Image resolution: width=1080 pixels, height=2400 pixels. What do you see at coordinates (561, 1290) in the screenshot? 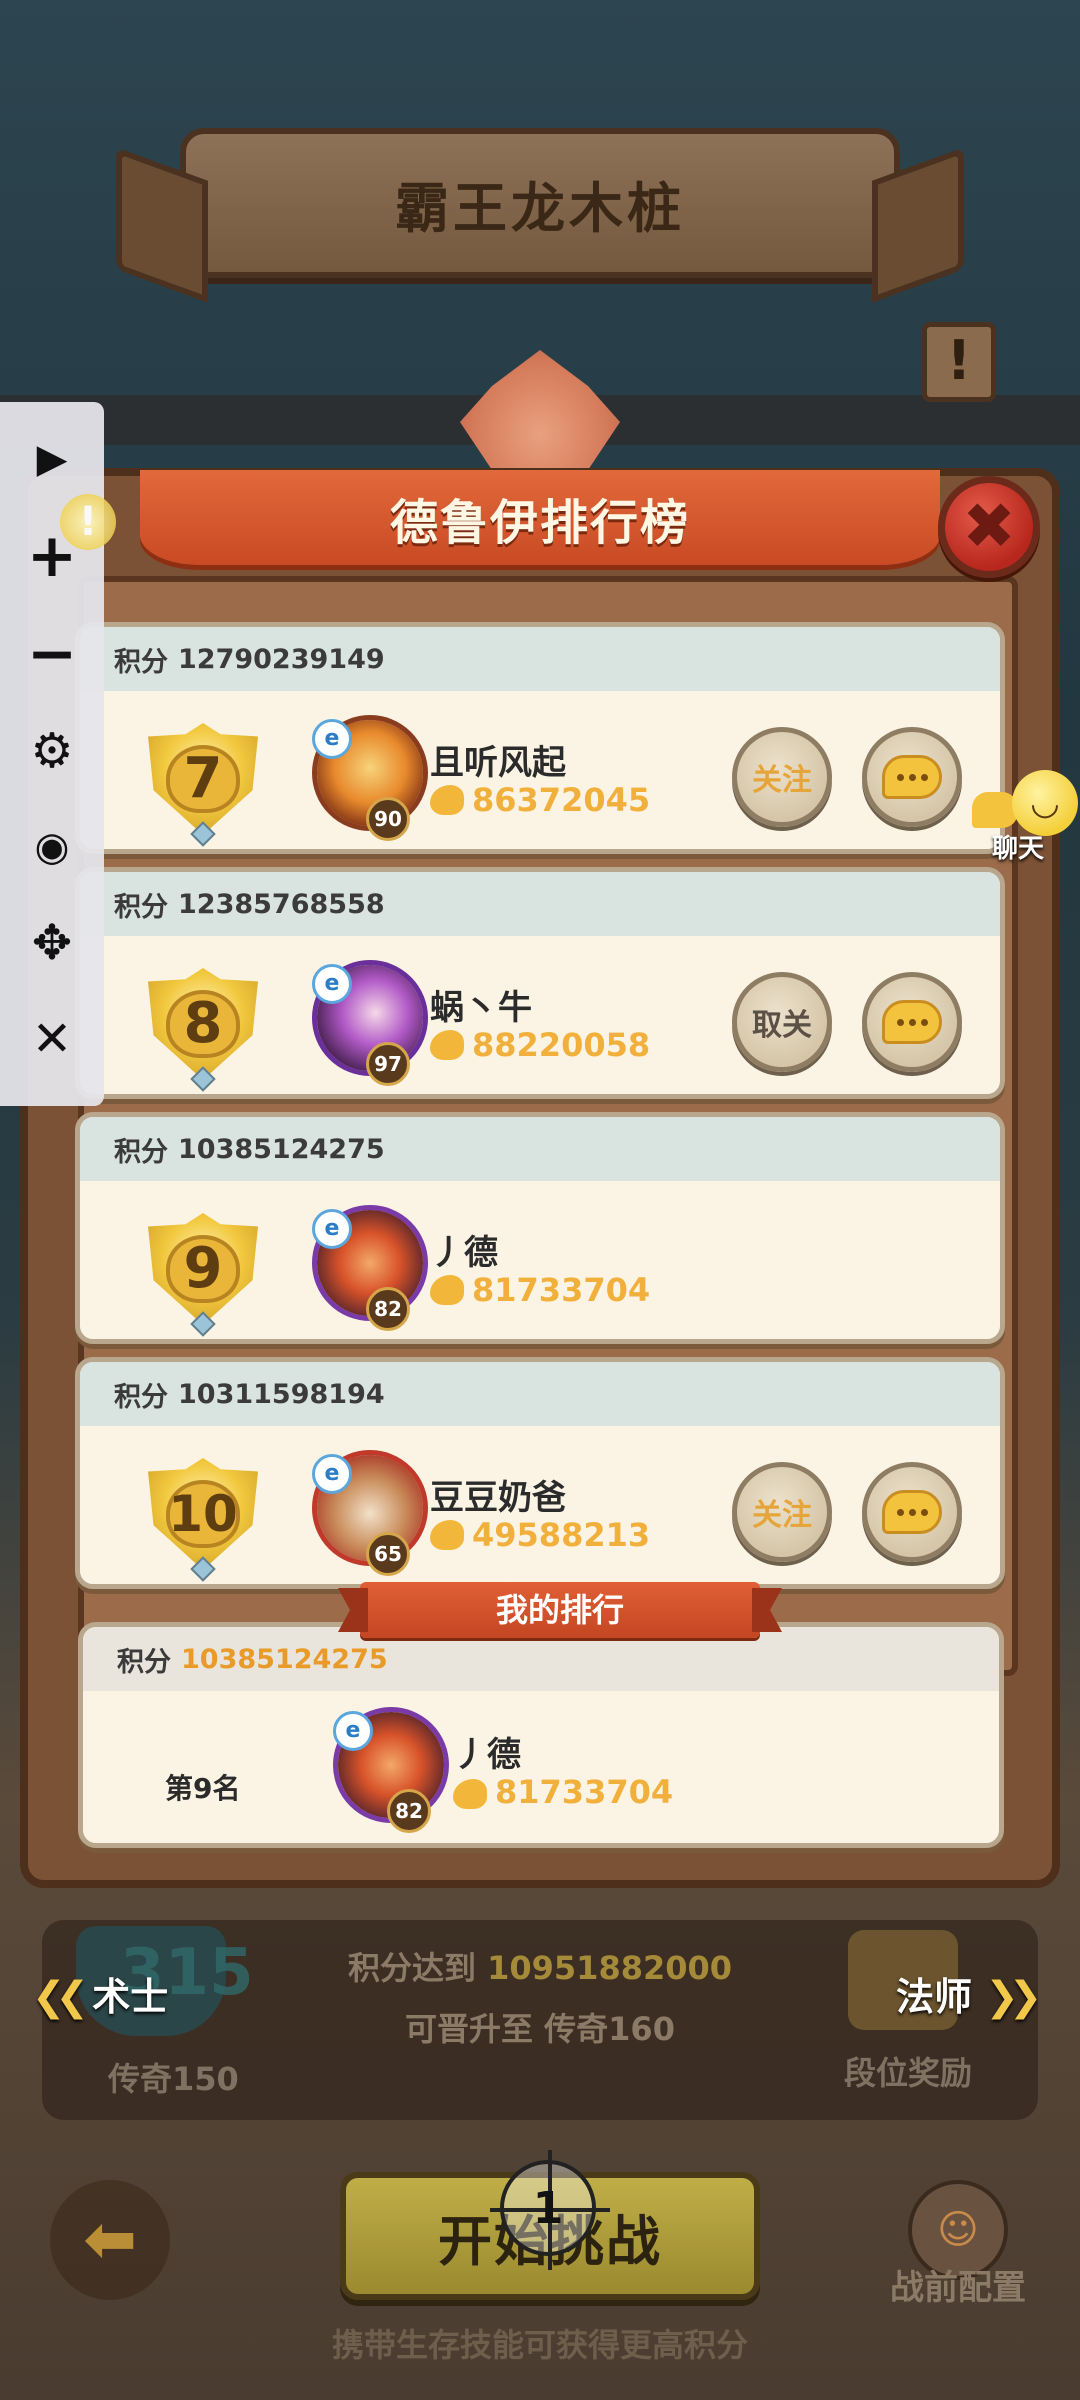
I see `player-power: 81733704` at bounding box center [561, 1290].